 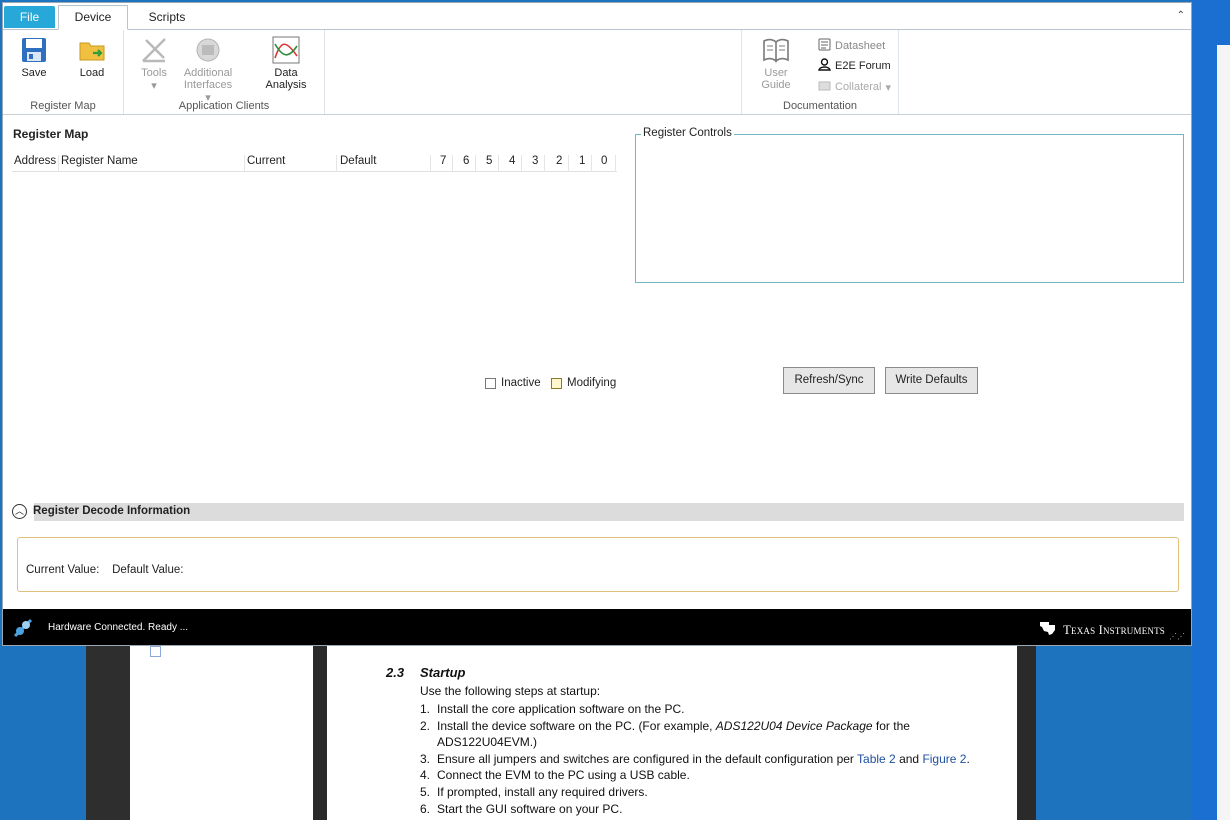 What do you see at coordinates (829, 380) in the screenshot?
I see `refresh-sync-button: Refresh/Sync` at bounding box center [829, 380].